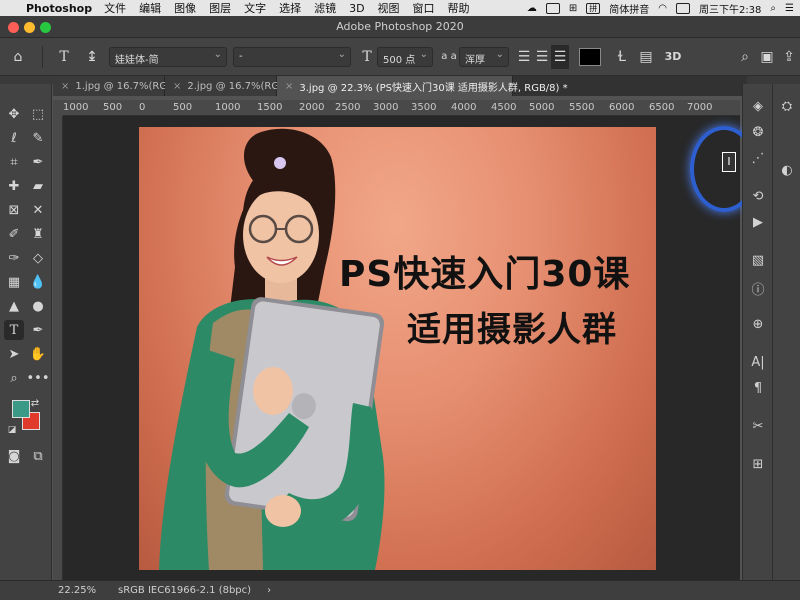  What do you see at coordinates (92, 57) in the screenshot?
I see `toggle-text-orientation-icon: ↨` at bounding box center [92, 57].